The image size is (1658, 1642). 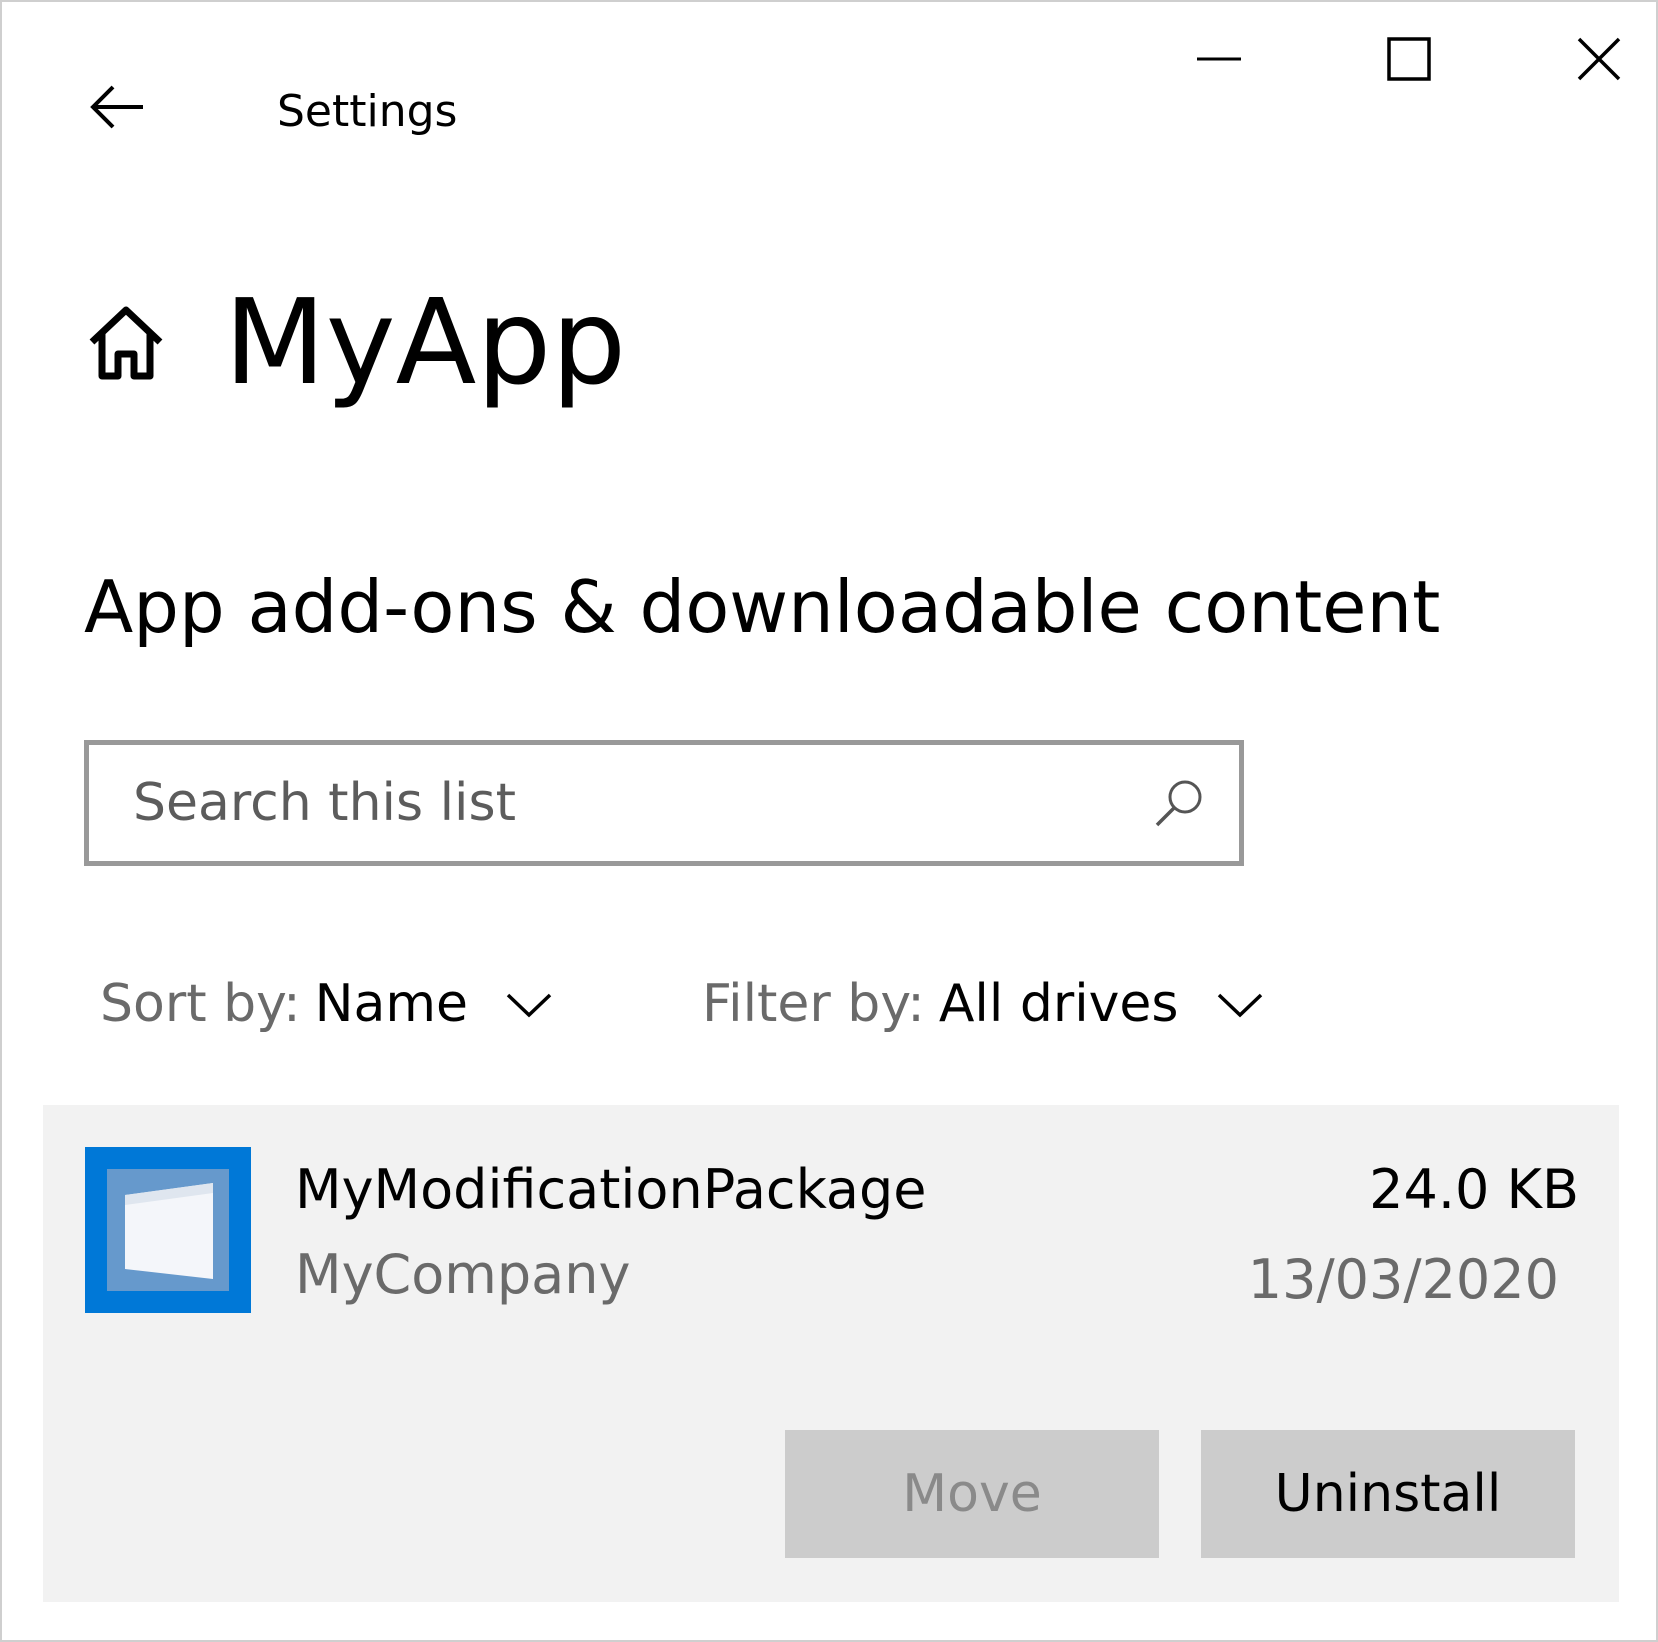 I want to click on package-date: 13/03/2020, so click(x=1403, y=1279).